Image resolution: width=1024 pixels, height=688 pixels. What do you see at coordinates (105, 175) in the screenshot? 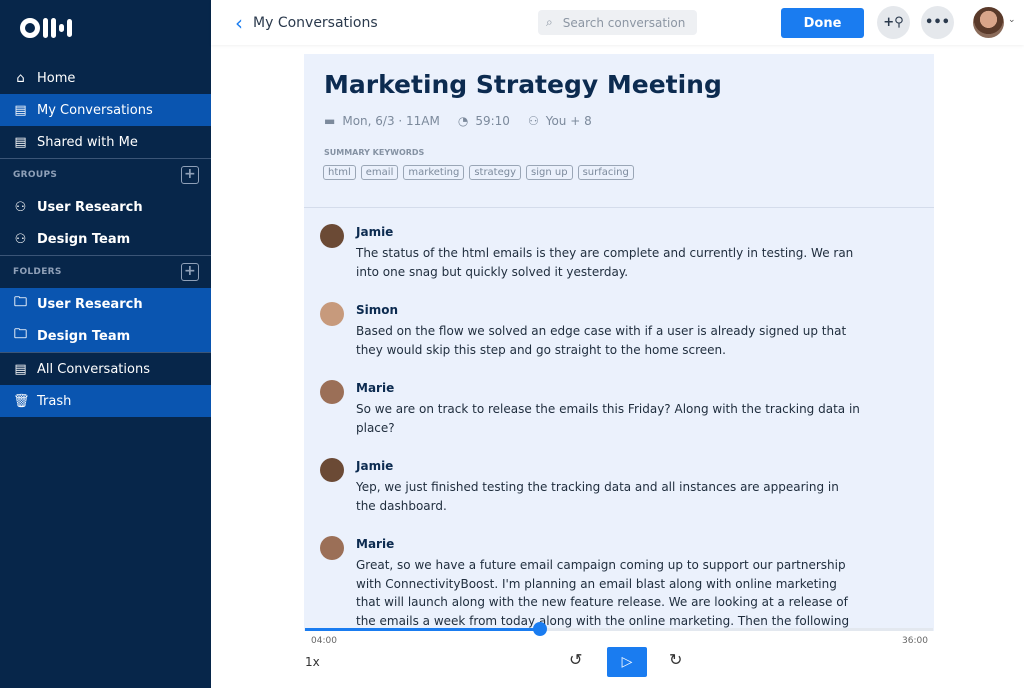
I see `groups-header: GROUPS +` at bounding box center [105, 175].